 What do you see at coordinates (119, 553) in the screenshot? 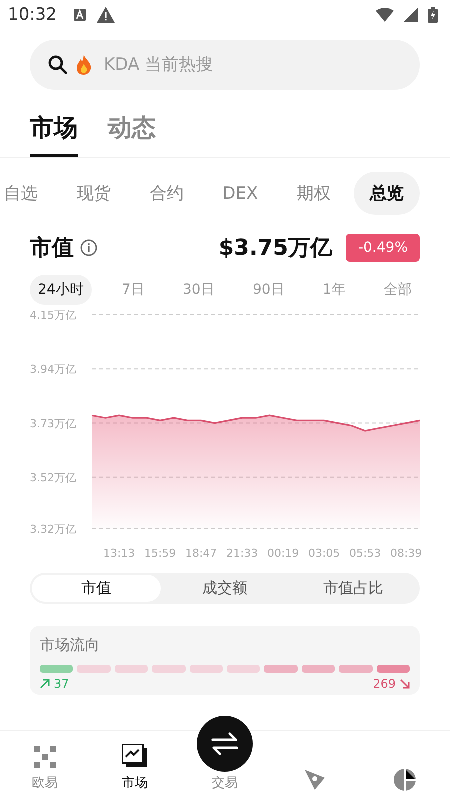
I see `x-axis-label: 13:13` at bounding box center [119, 553].